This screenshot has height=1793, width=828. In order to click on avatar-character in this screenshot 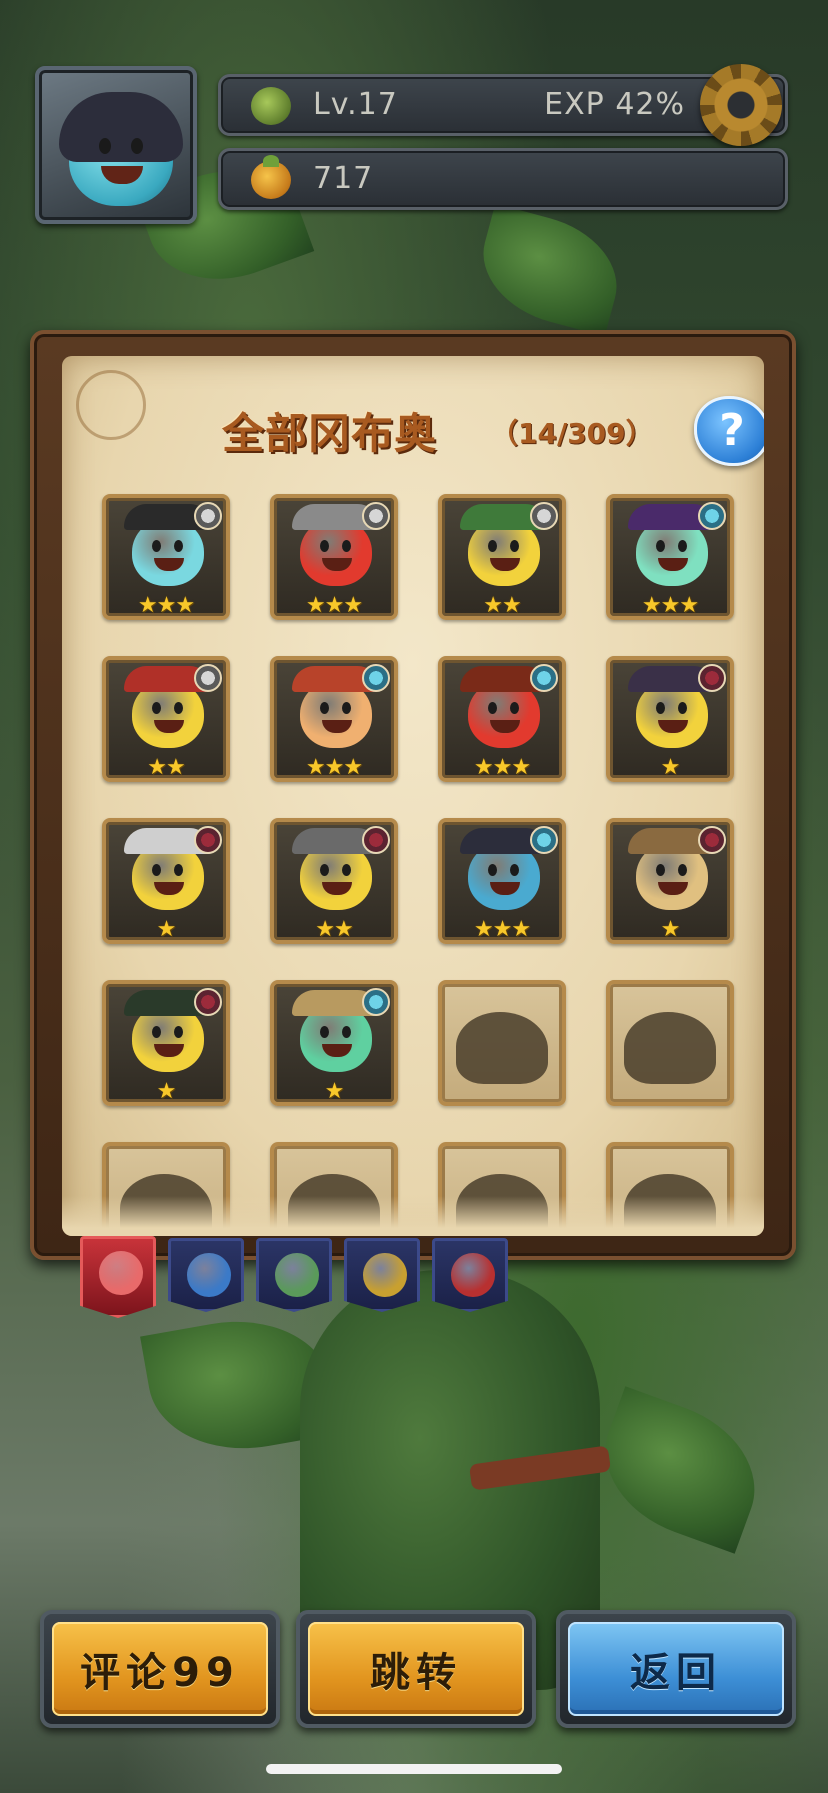, I will do `click(121, 149)`.